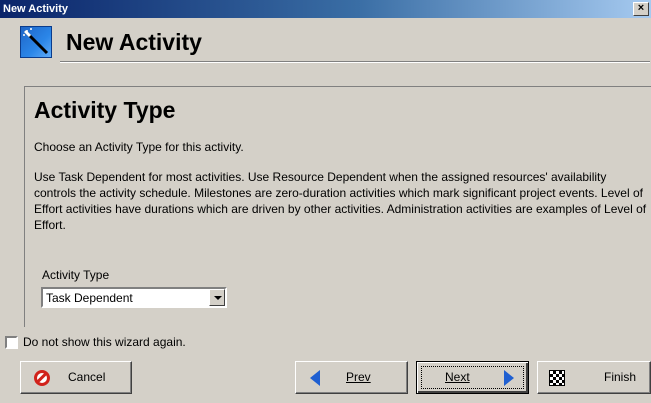 The height and width of the screenshot is (403, 651). I want to click on next-label: Next, so click(457, 377).